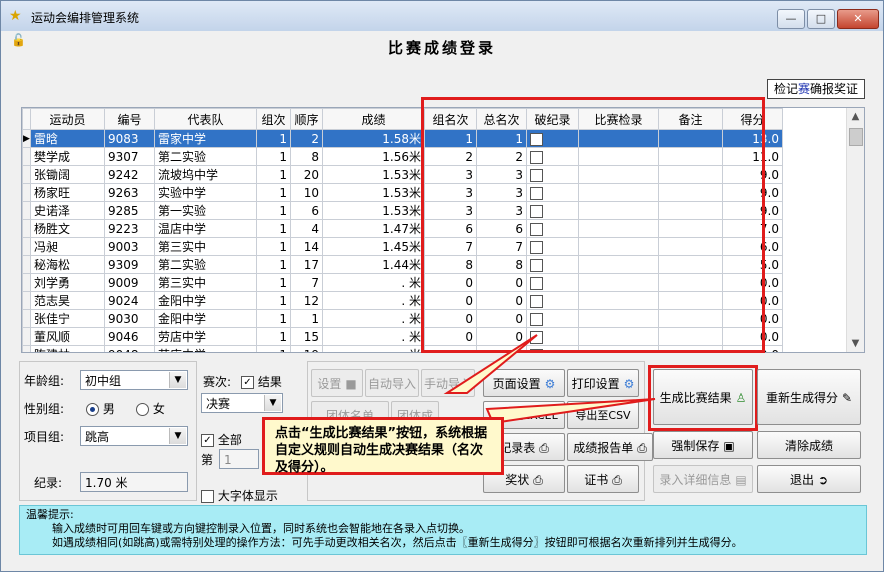 The height and width of the screenshot is (572, 884). What do you see at coordinates (67, 192) in the screenshot?
I see `cell-athlete: 杨家旺` at bounding box center [67, 192].